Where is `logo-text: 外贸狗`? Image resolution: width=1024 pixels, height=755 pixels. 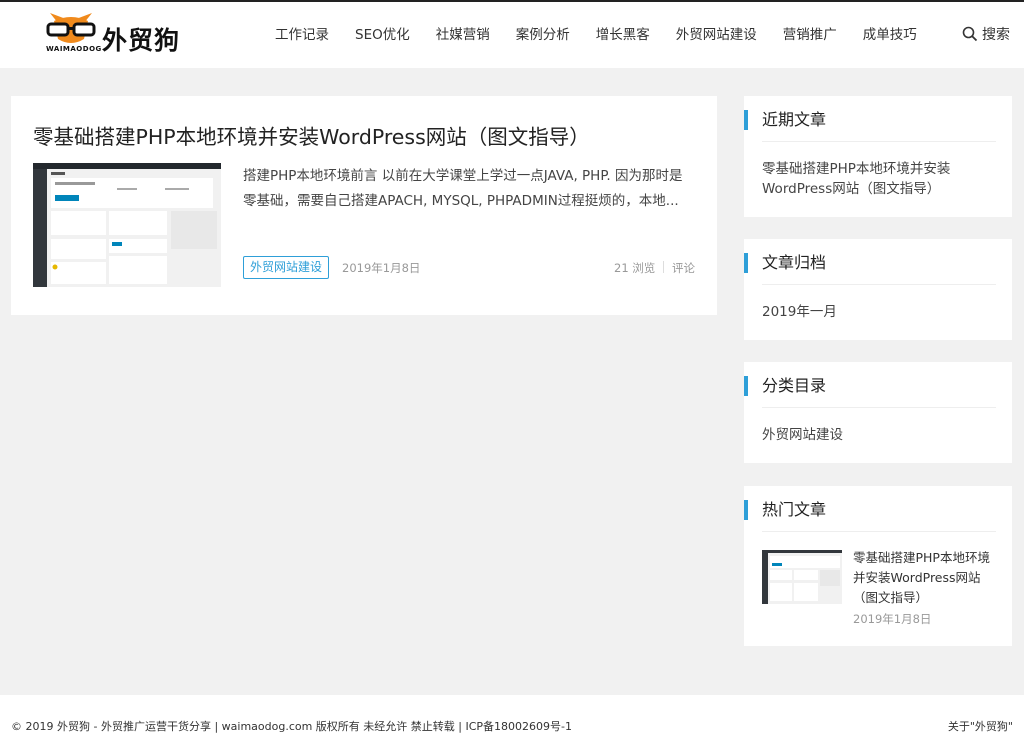
logo-text: 外贸狗 is located at coordinates (141, 40).